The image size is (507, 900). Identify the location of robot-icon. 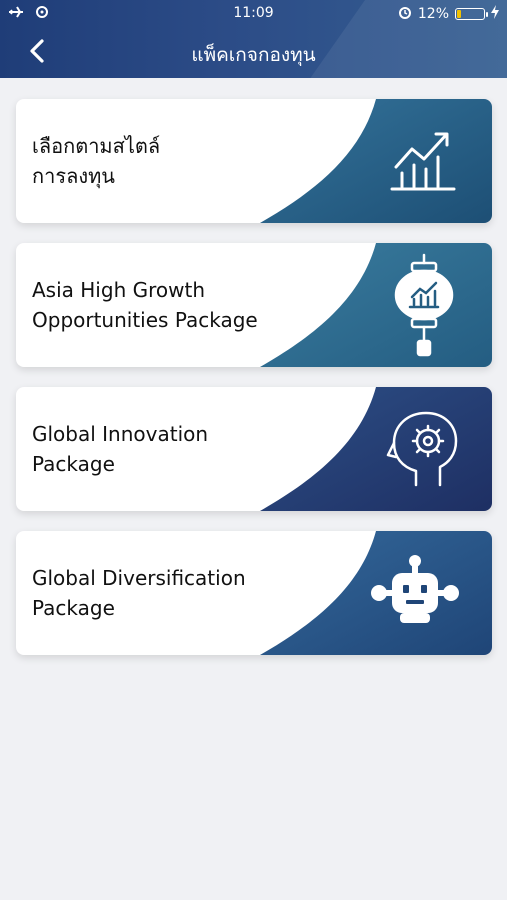
(415, 589).